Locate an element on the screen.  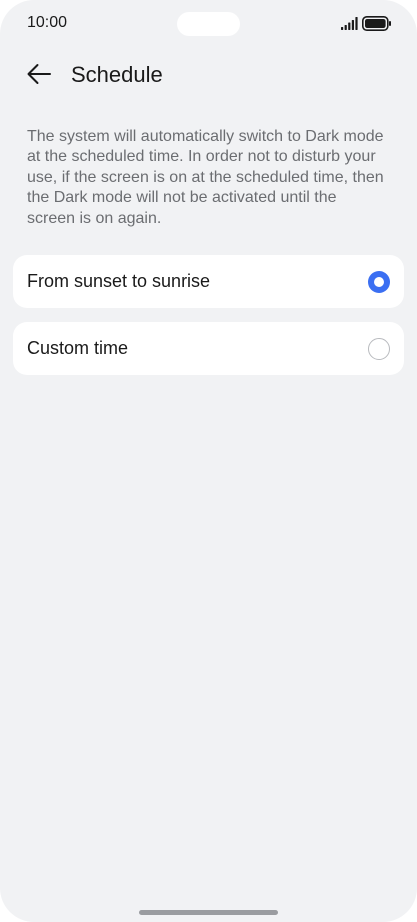
radio-selected-icon is located at coordinates (379, 282).